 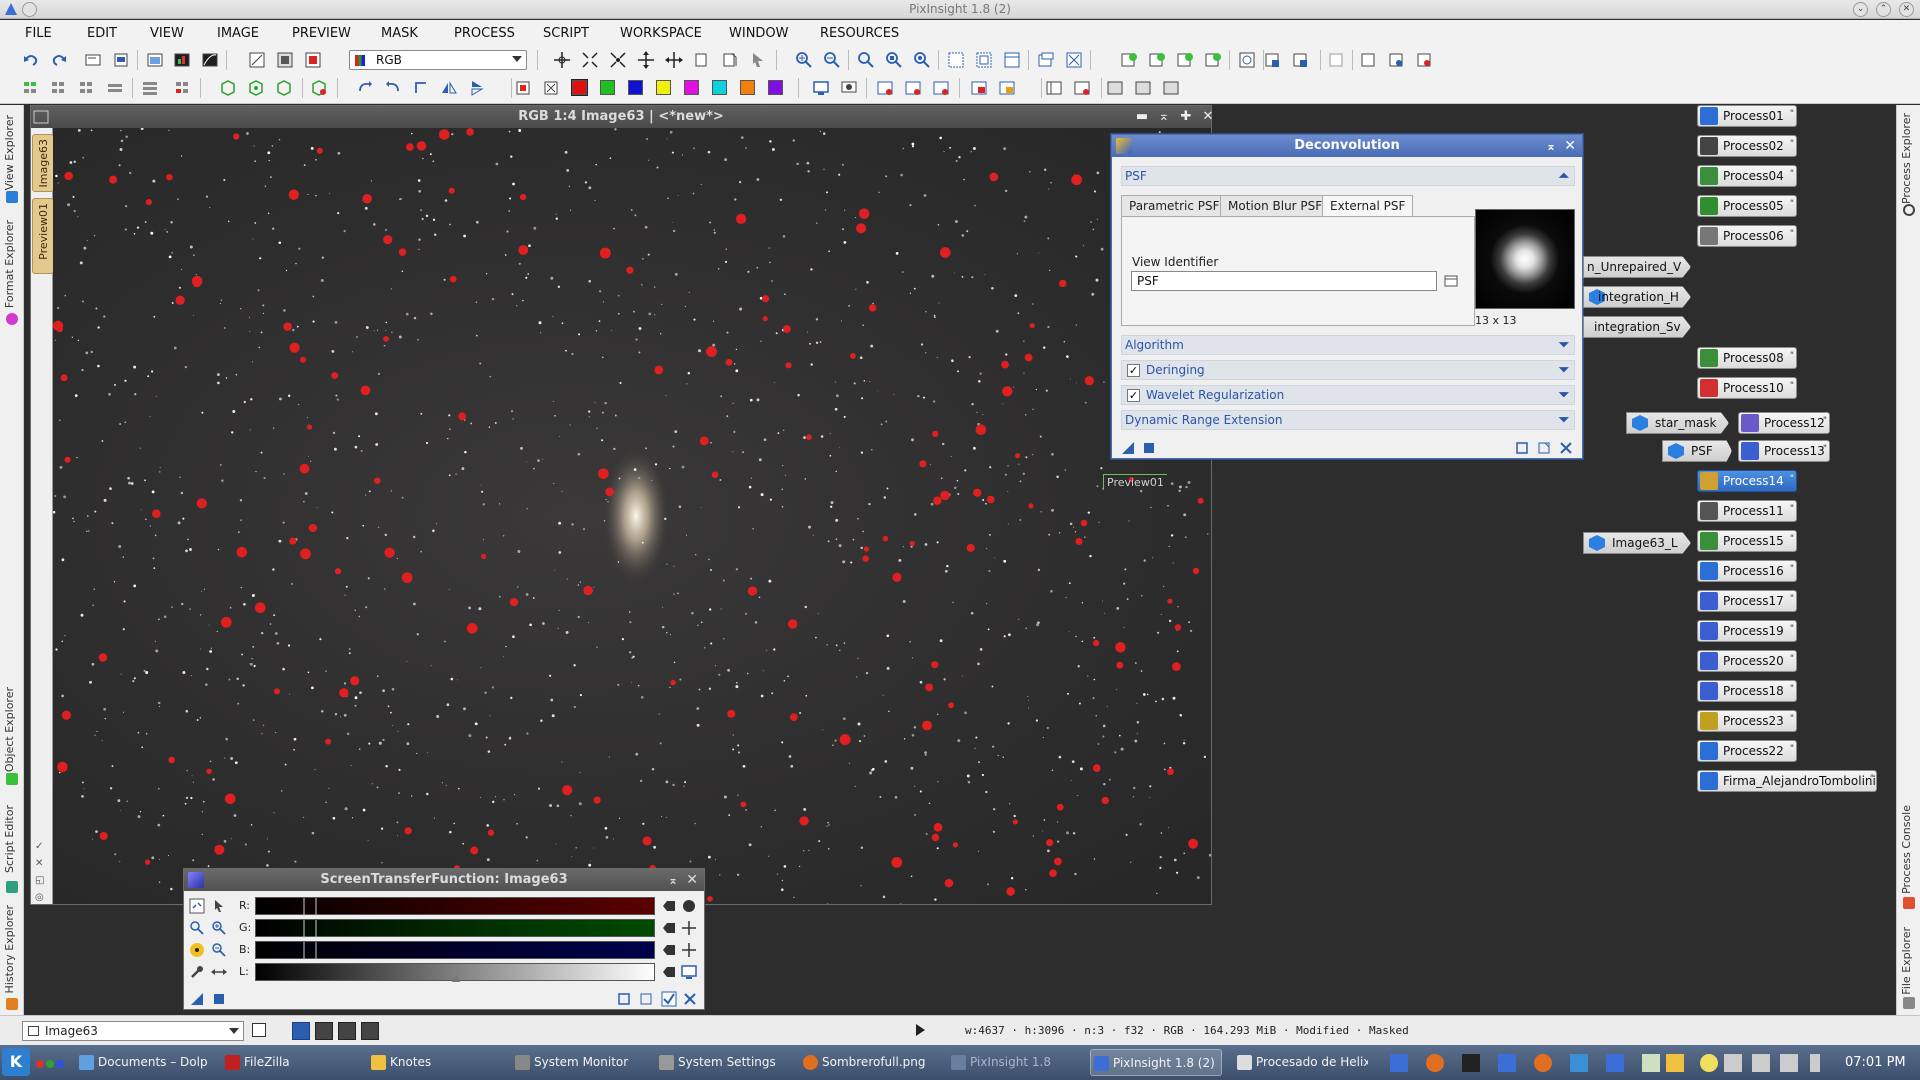 What do you see at coordinates (1012, 60) in the screenshot?
I see `tile-icon` at bounding box center [1012, 60].